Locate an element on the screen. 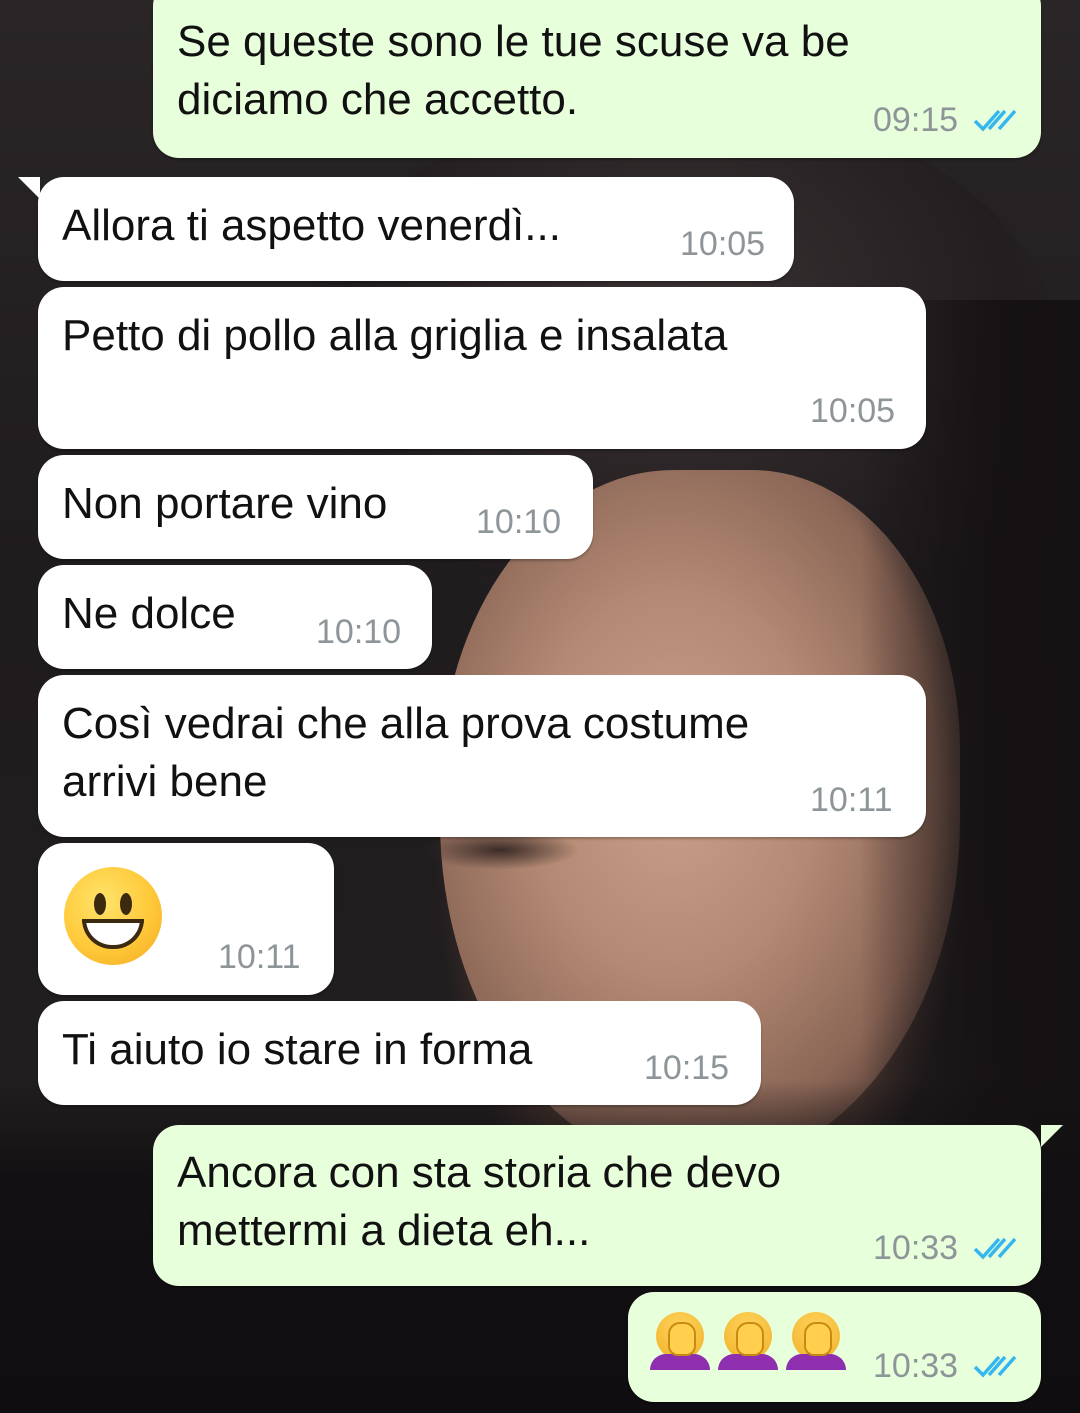 The width and height of the screenshot is (1080, 1413). message-text-line: Così vedrai che alla prova costume is located at coordinates (406, 723).